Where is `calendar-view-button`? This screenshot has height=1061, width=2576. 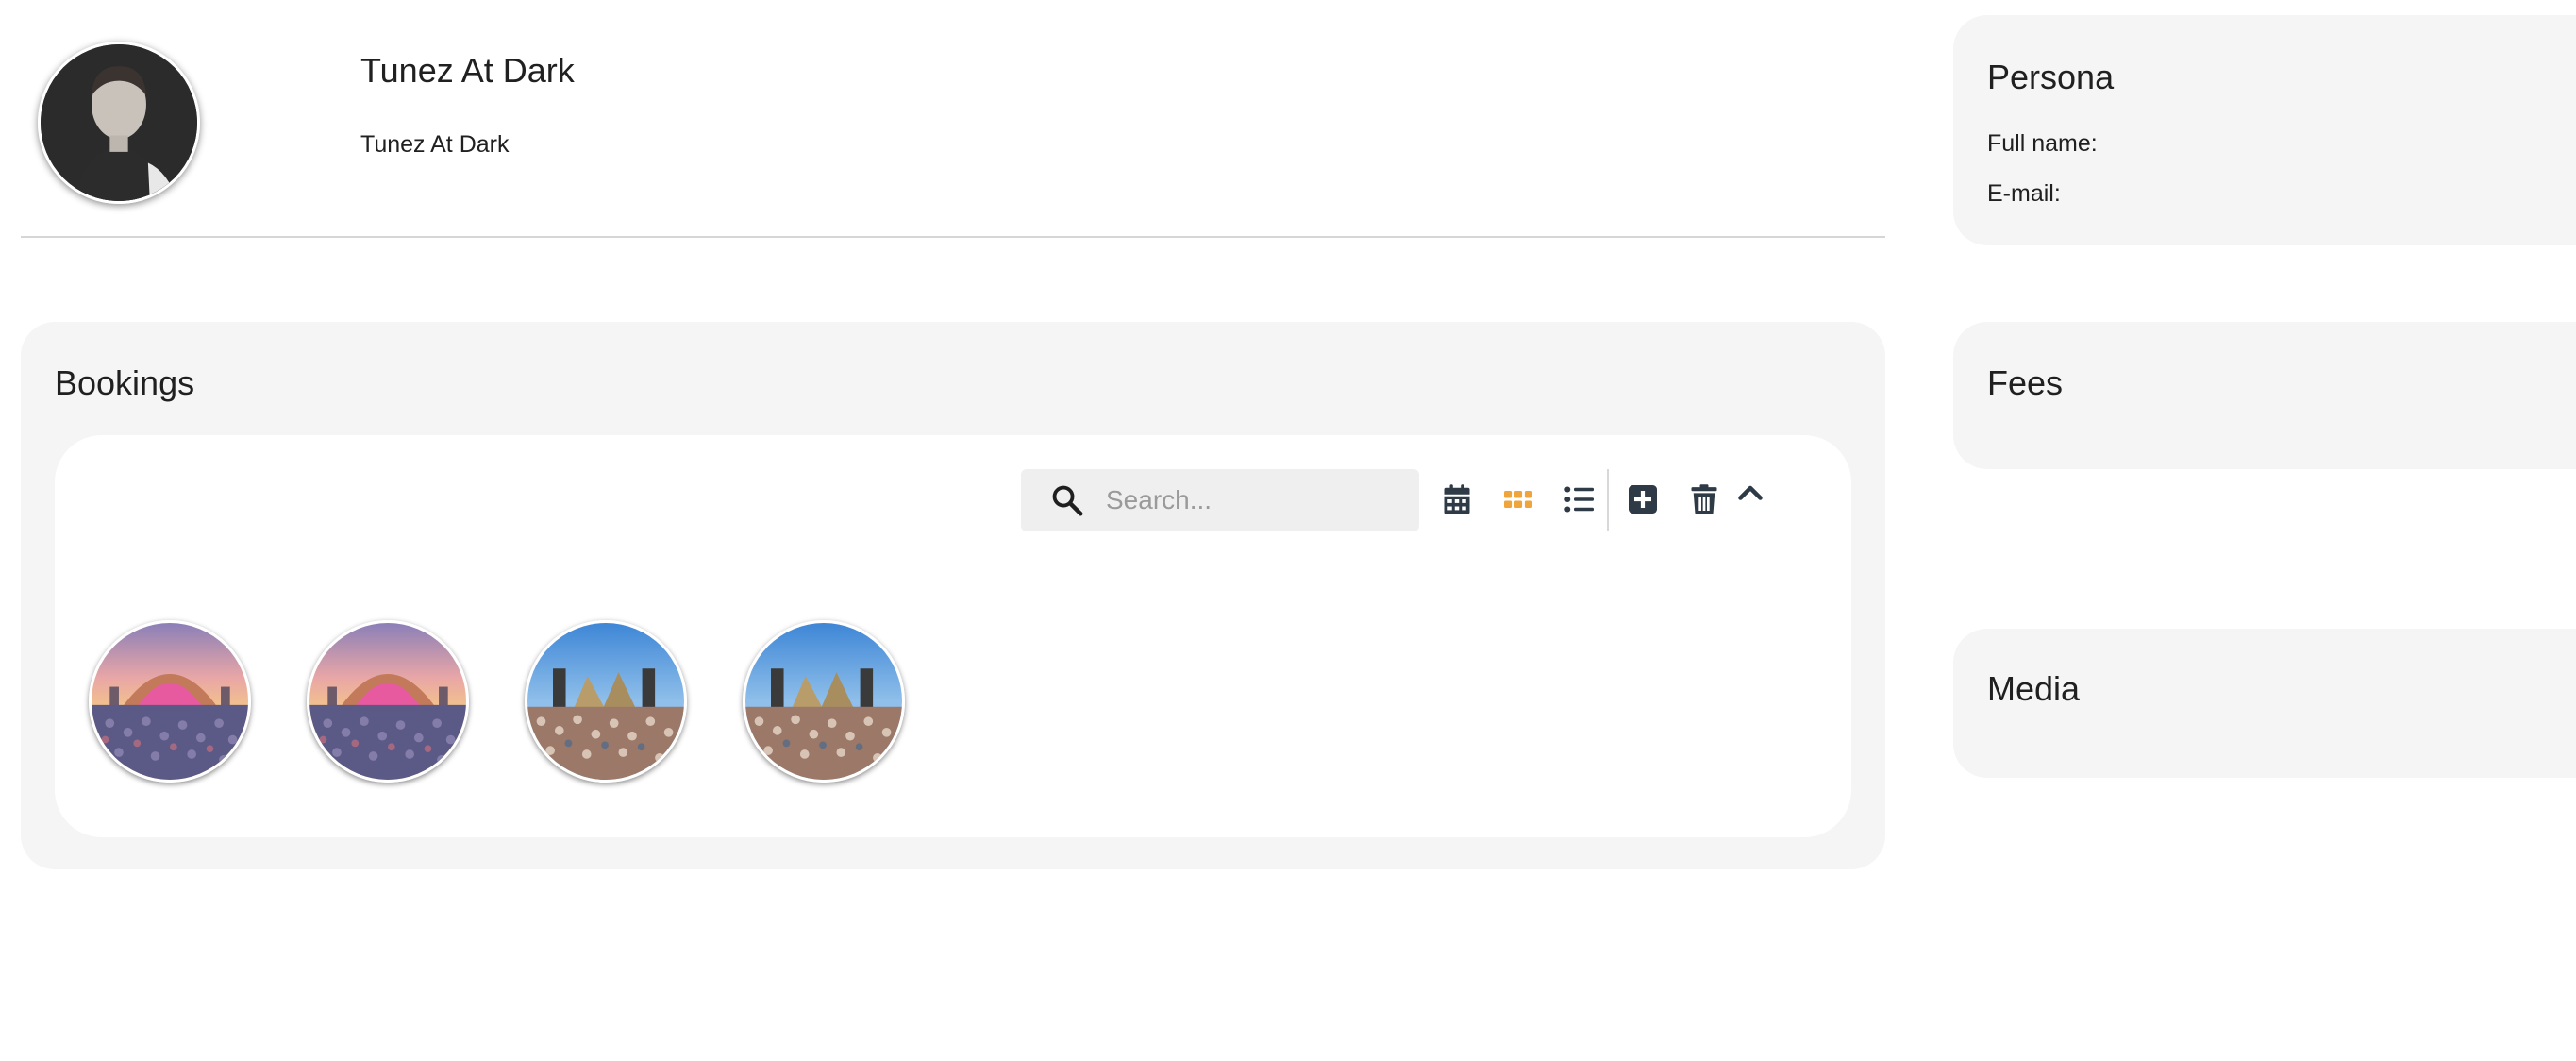
calendar-view-button is located at coordinates (1457, 499).